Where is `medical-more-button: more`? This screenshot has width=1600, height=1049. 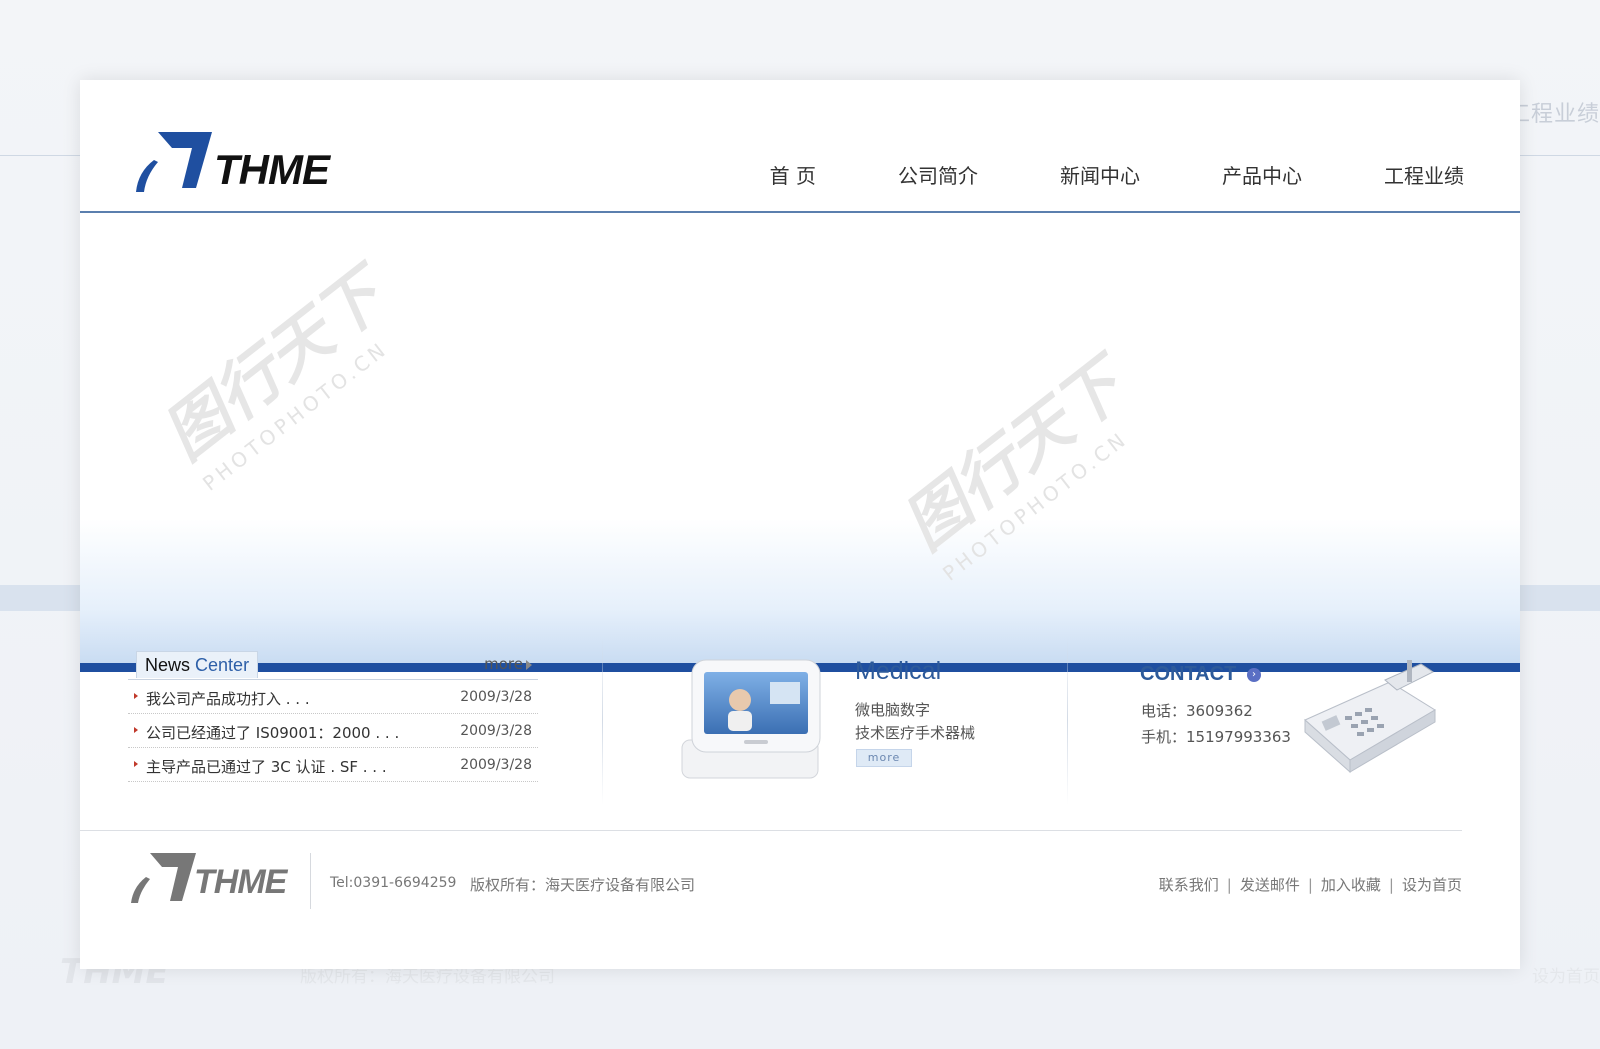
medical-more-button: more is located at coordinates (884, 758).